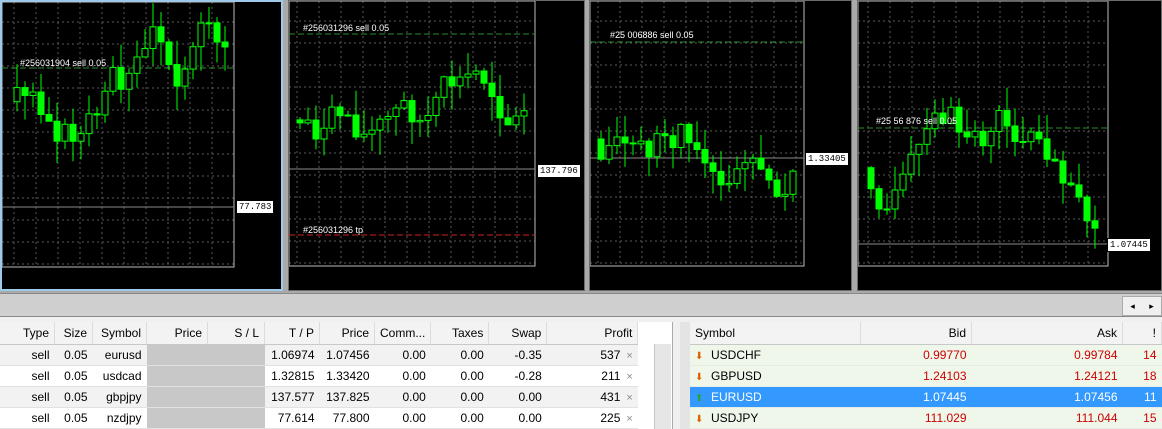 The height and width of the screenshot is (429, 1162). What do you see at coordinates (1047, 333) in the screenshot?
I see `col-ask: Ask` at bounding box center [1047, 333].